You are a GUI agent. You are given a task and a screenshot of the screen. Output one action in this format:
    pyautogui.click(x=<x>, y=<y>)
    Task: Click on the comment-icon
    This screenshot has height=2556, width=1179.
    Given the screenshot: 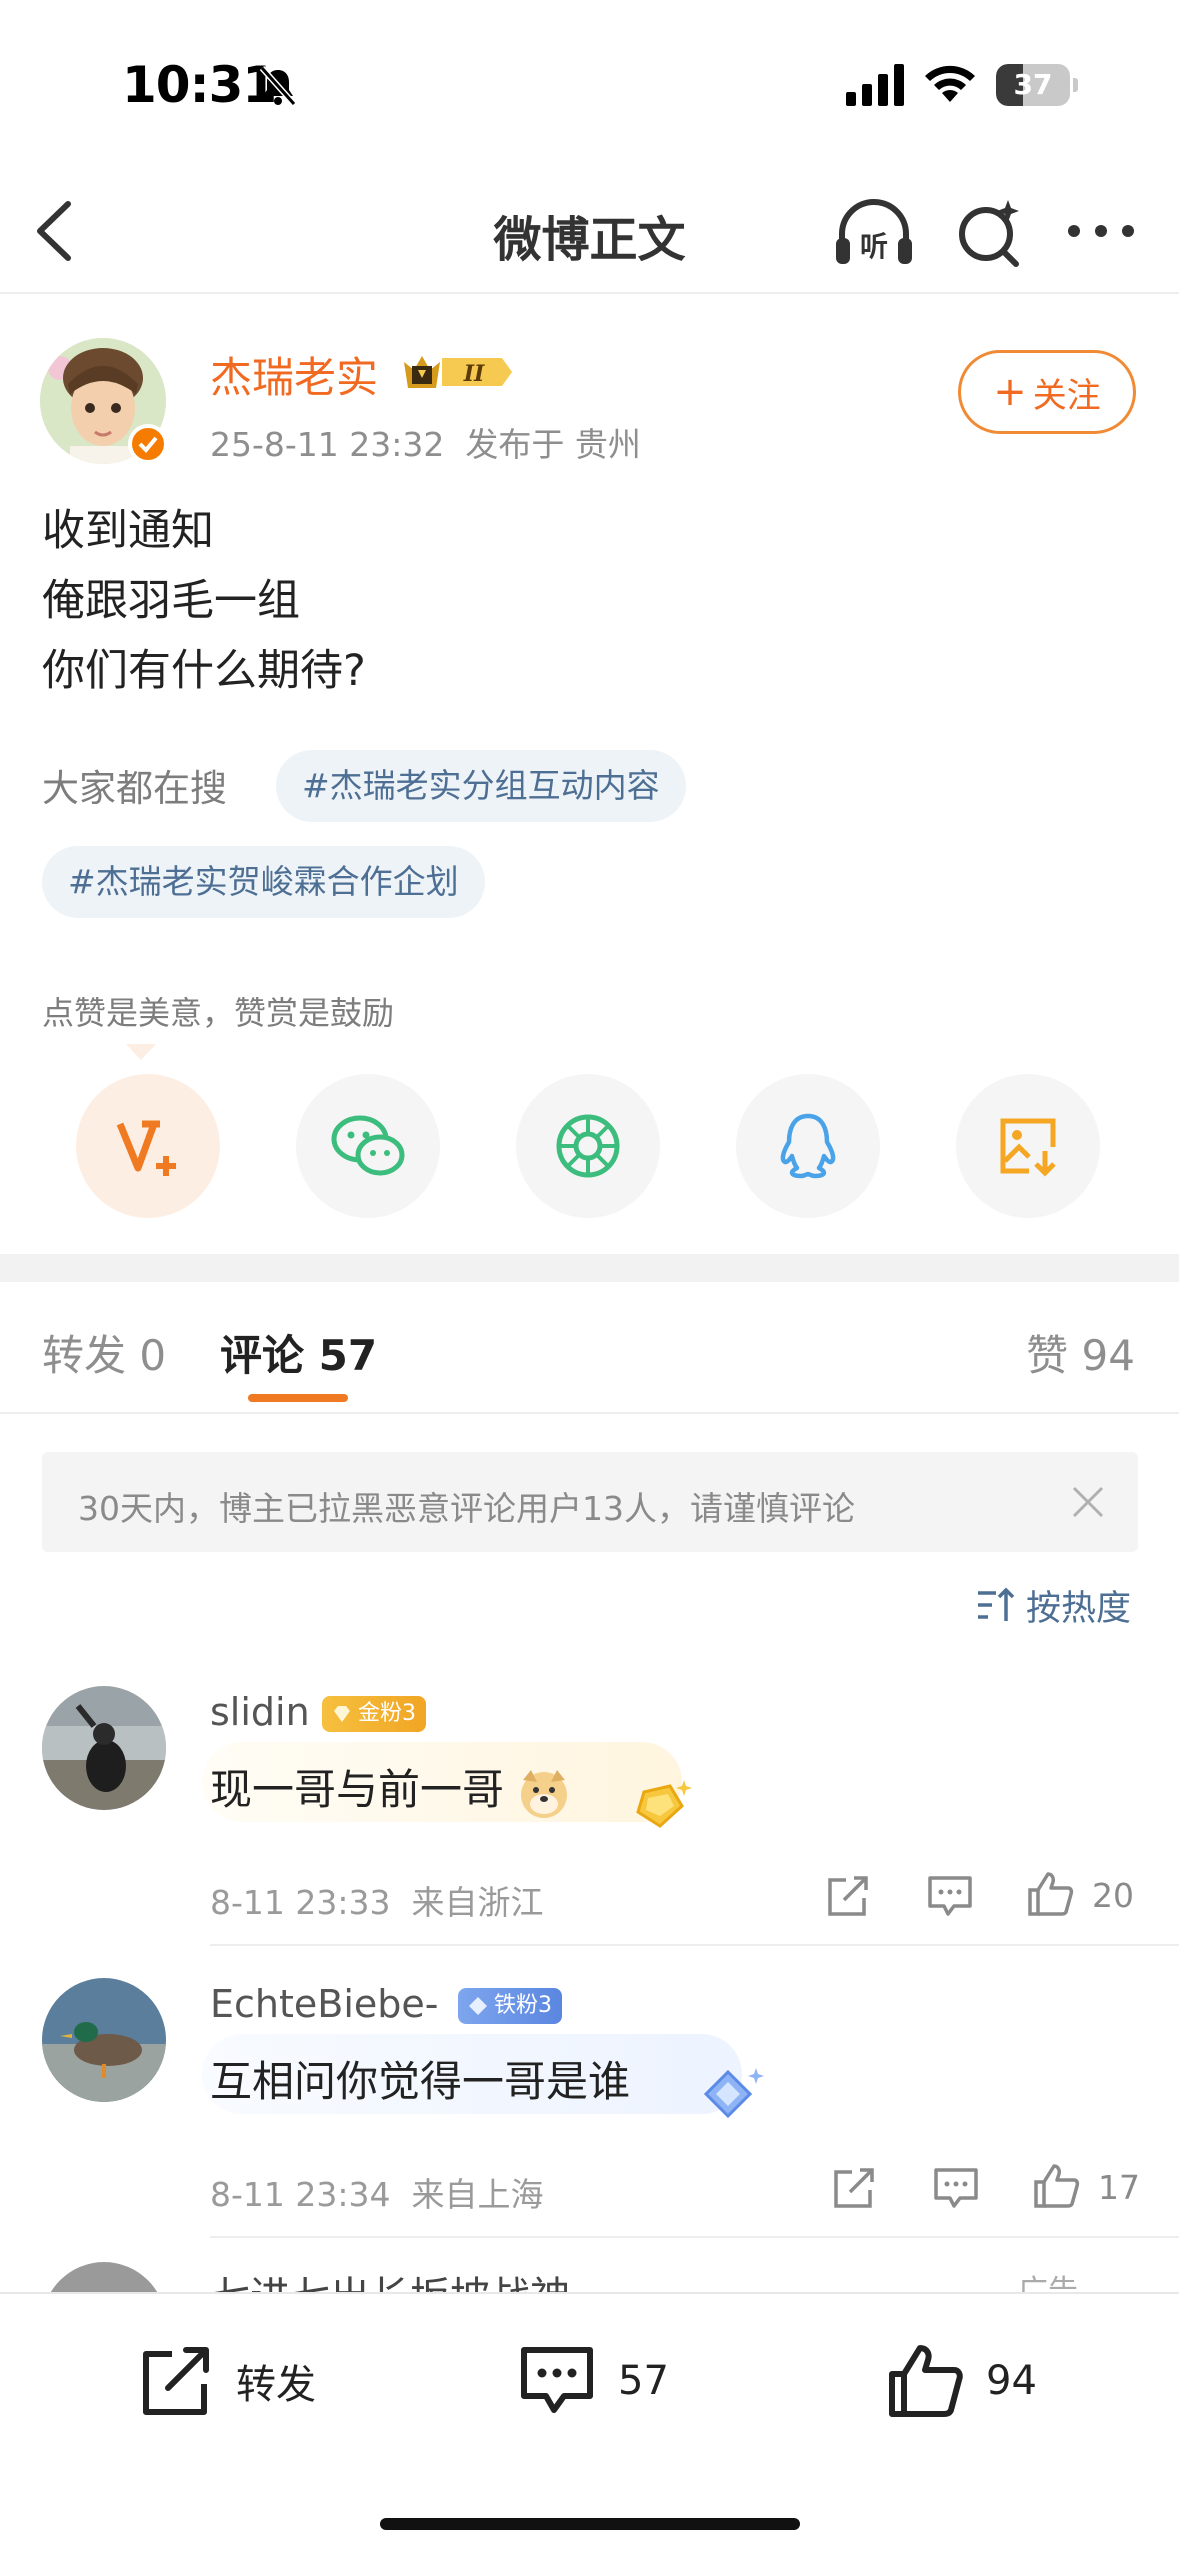 What is the action you would take?
    pyautogui.click(x=557, y=2380)
    